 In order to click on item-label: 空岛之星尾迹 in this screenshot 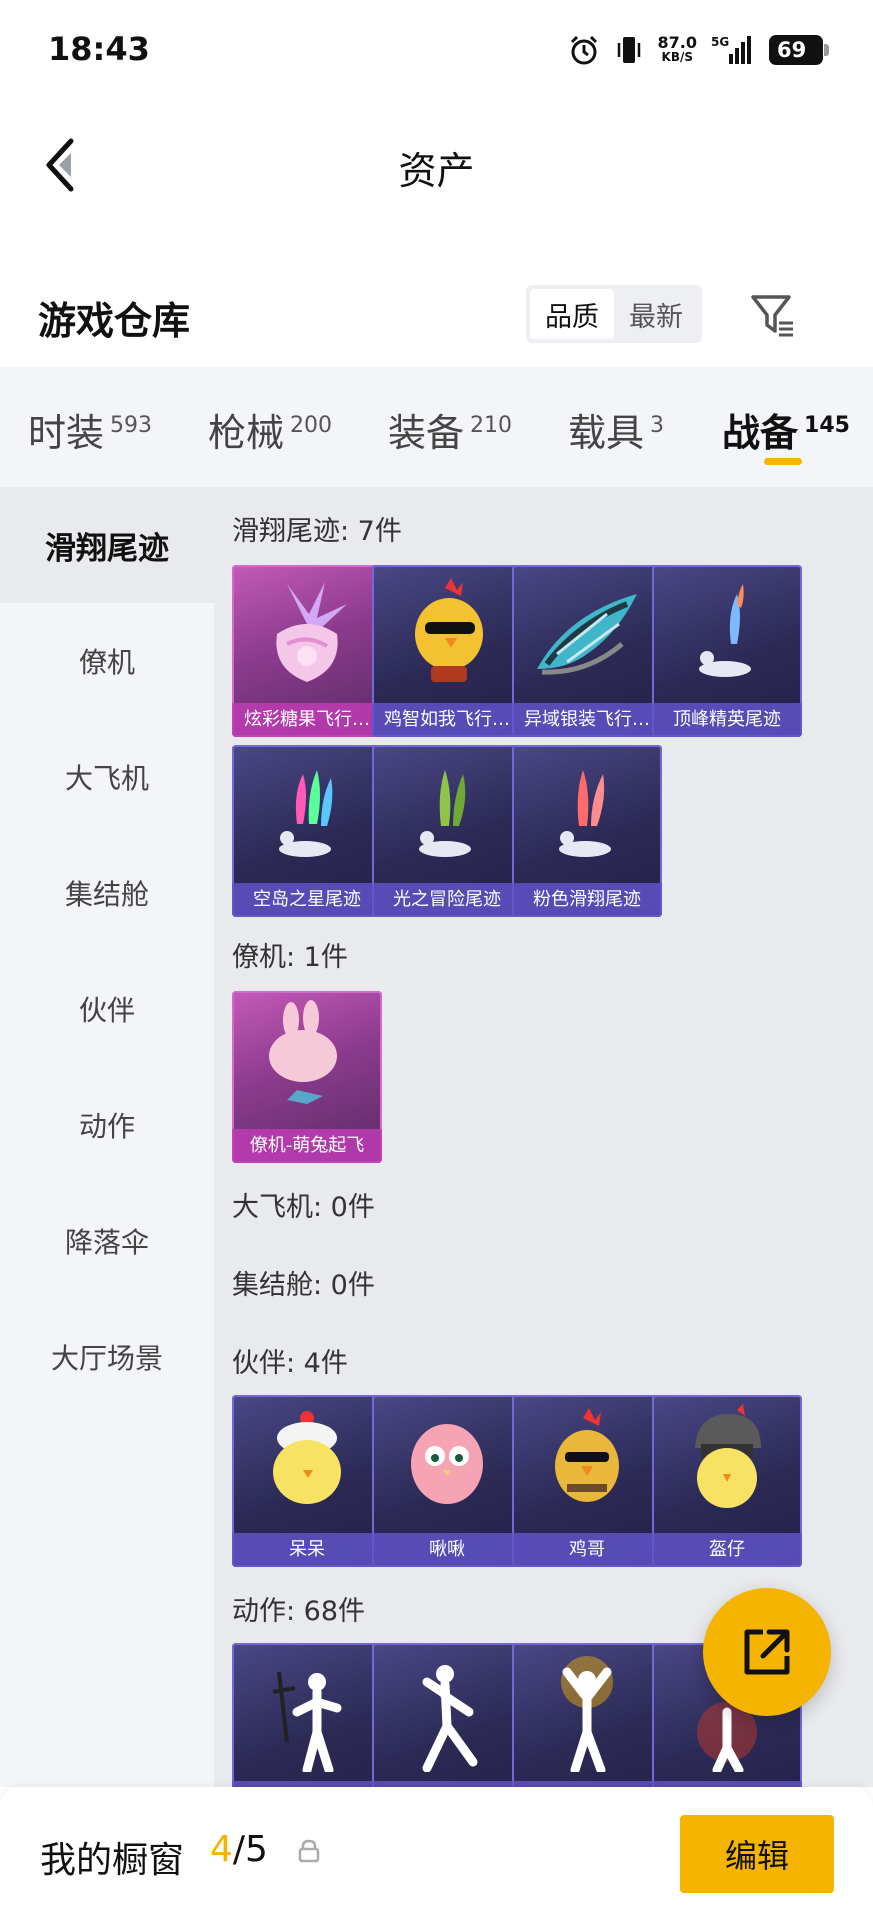, I will do `click(307, 900)`.